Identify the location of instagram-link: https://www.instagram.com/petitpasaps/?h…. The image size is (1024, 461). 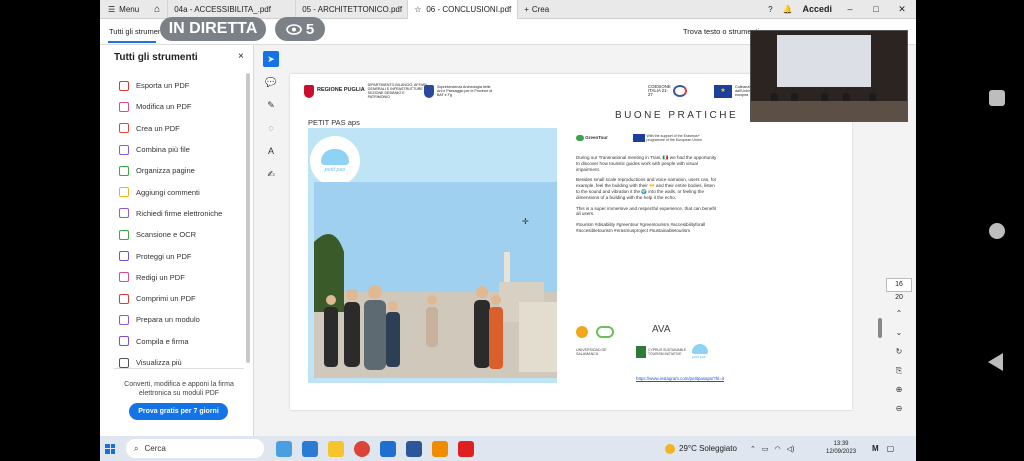
(680, 378).